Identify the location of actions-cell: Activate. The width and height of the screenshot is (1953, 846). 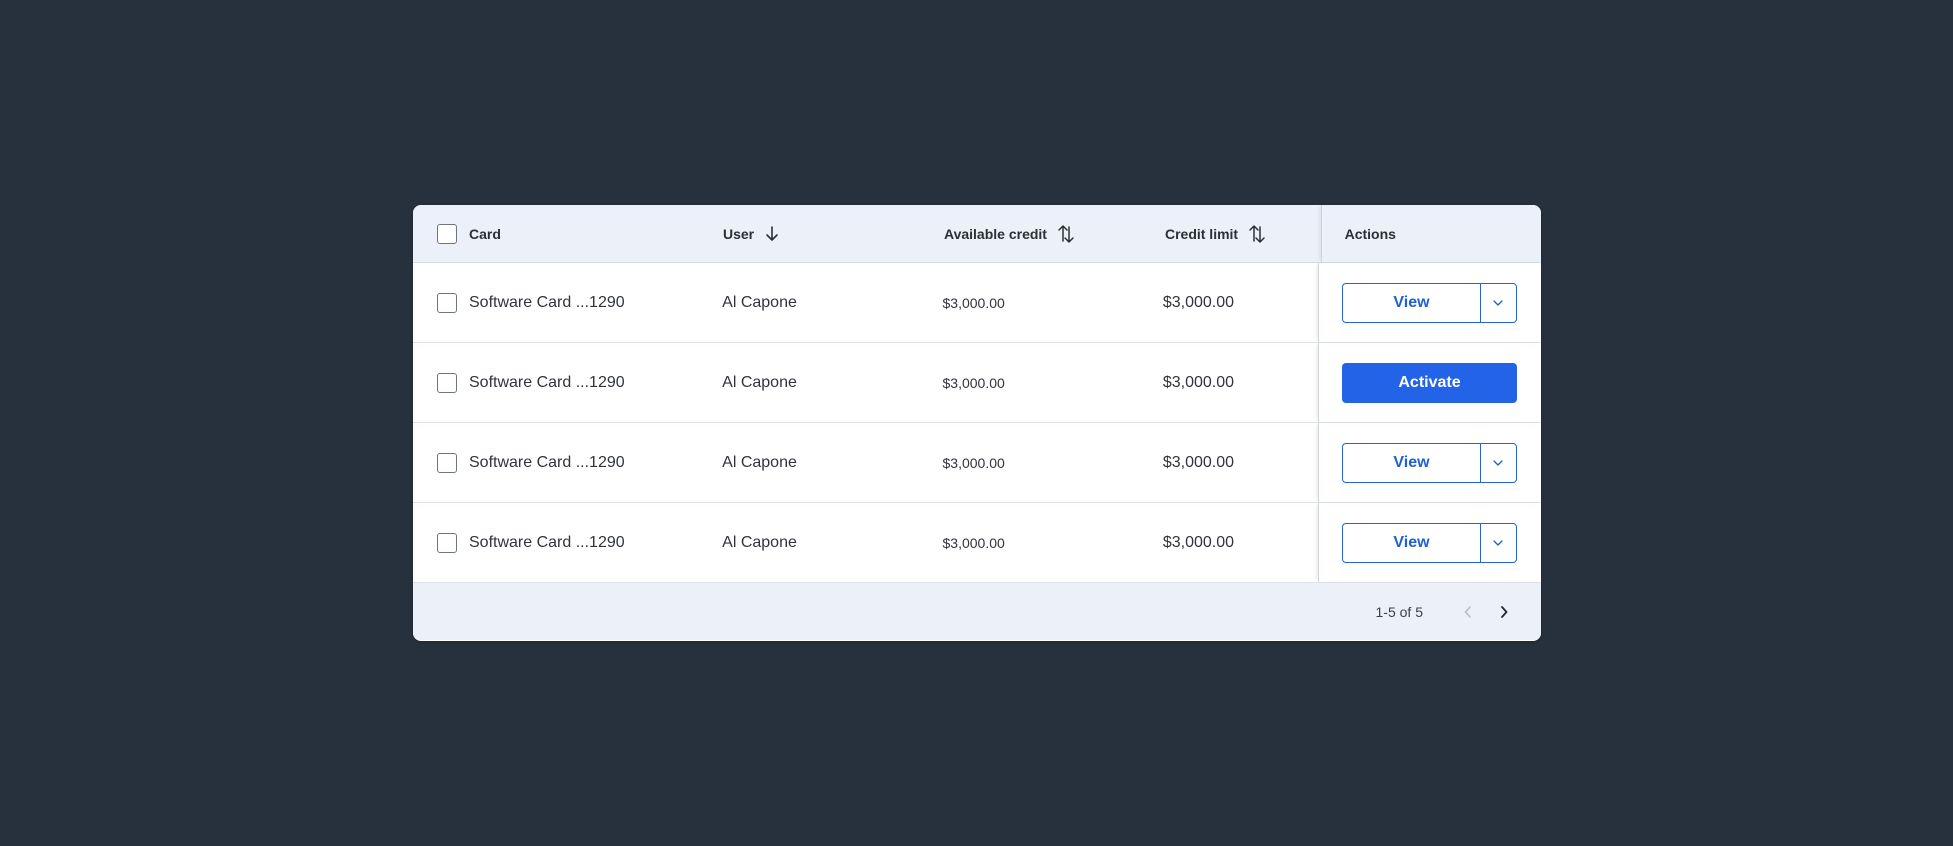
(1429, 382).